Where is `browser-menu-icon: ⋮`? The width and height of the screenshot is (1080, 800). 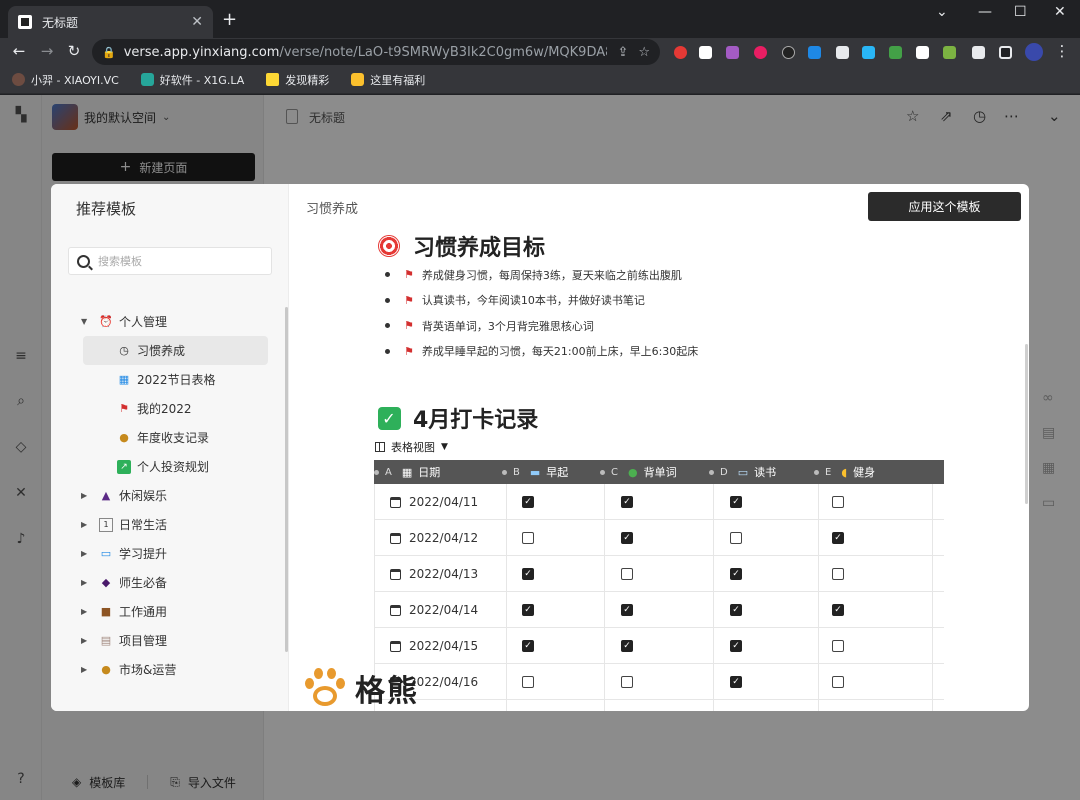 browser-menu-icon: ⋮ is located at coordinates (1062, 51).